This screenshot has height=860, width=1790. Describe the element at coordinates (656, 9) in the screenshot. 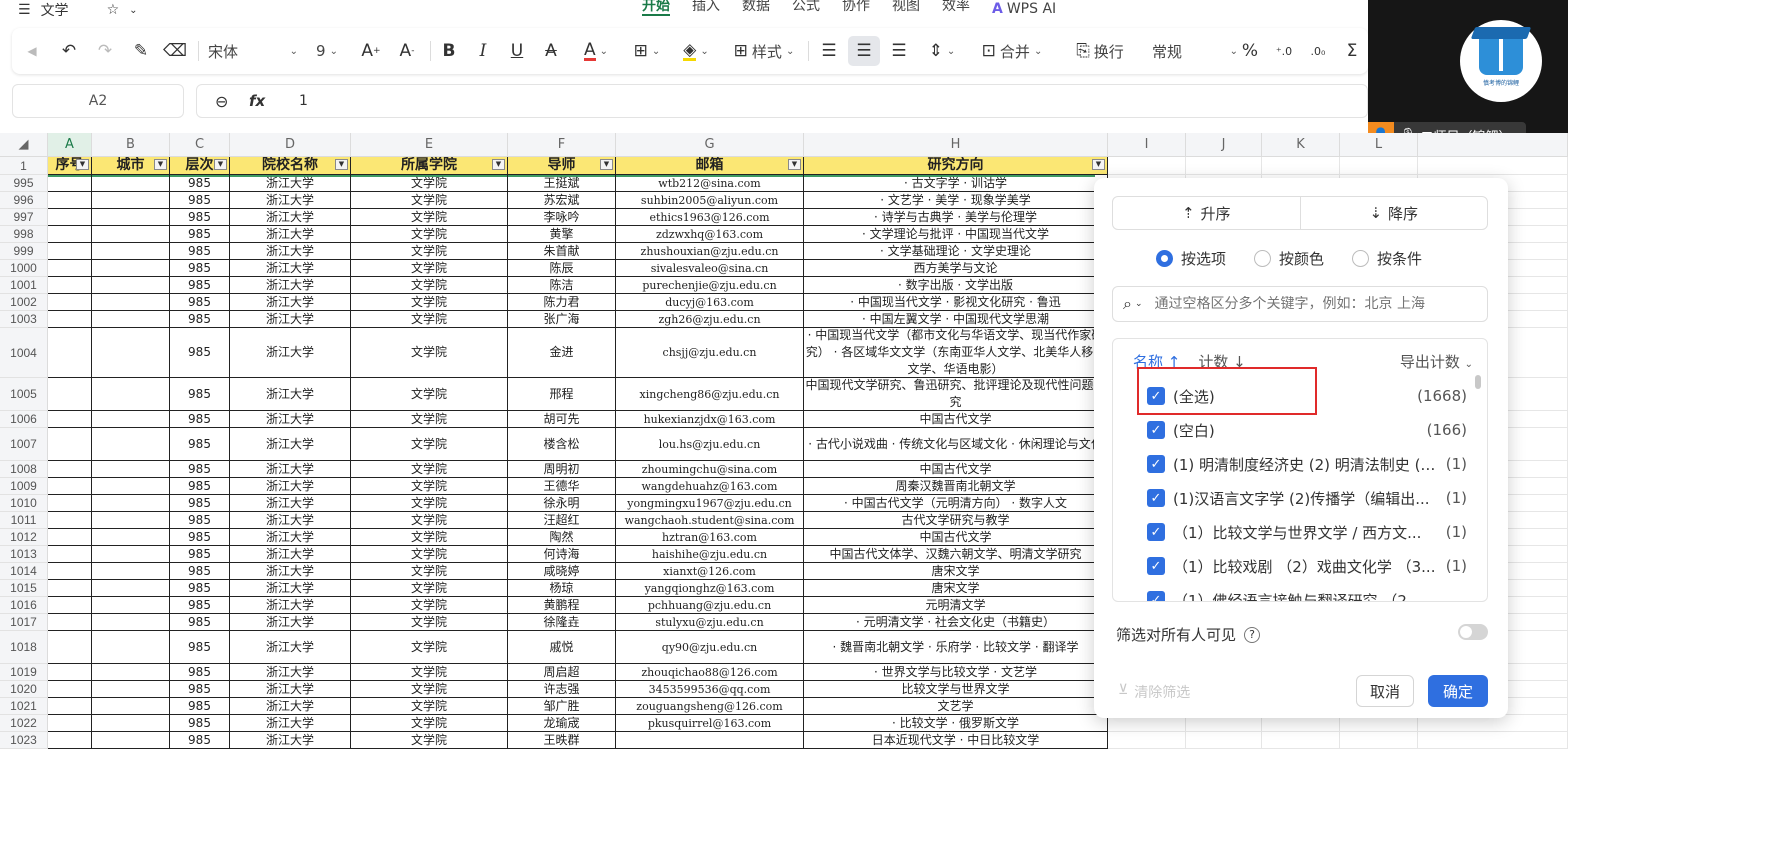

I see `tab-home: 开始` at that location.